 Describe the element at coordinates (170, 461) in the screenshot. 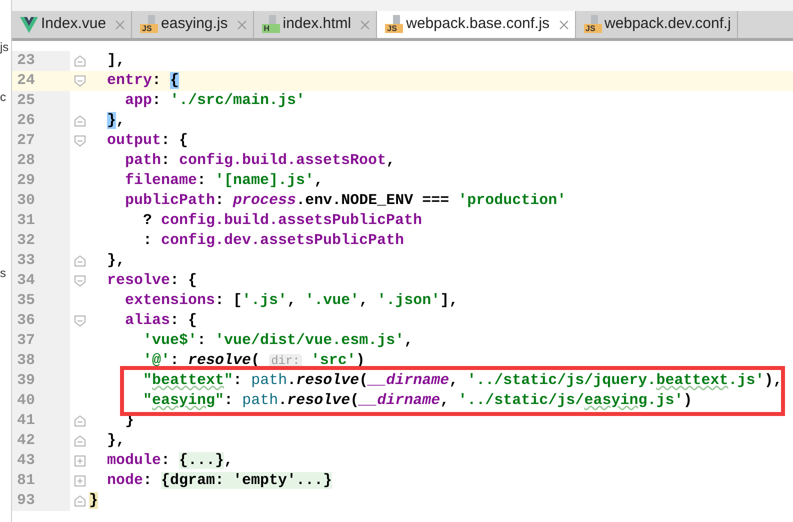

I see `code-line: module: {...},` at that location.